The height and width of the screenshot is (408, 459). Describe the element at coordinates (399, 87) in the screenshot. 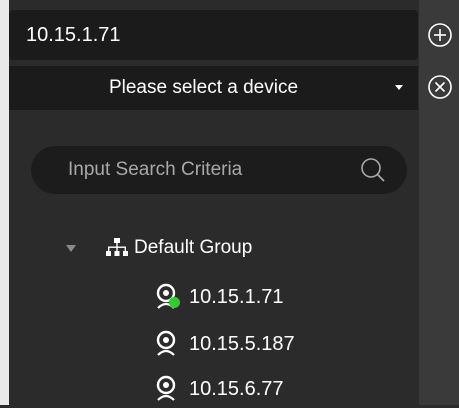

I see `chevron-down-icon` at that location.